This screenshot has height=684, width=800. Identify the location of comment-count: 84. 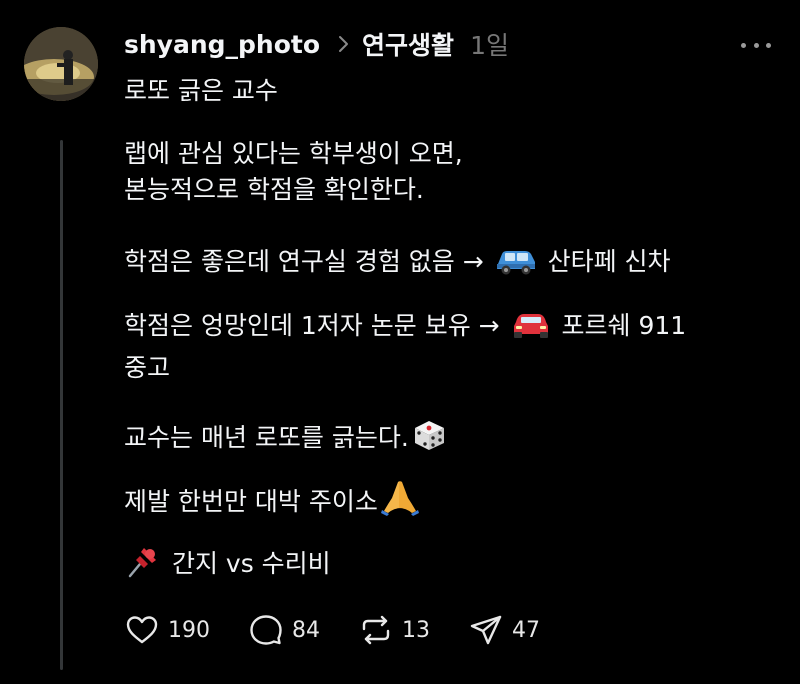
(306, 630).